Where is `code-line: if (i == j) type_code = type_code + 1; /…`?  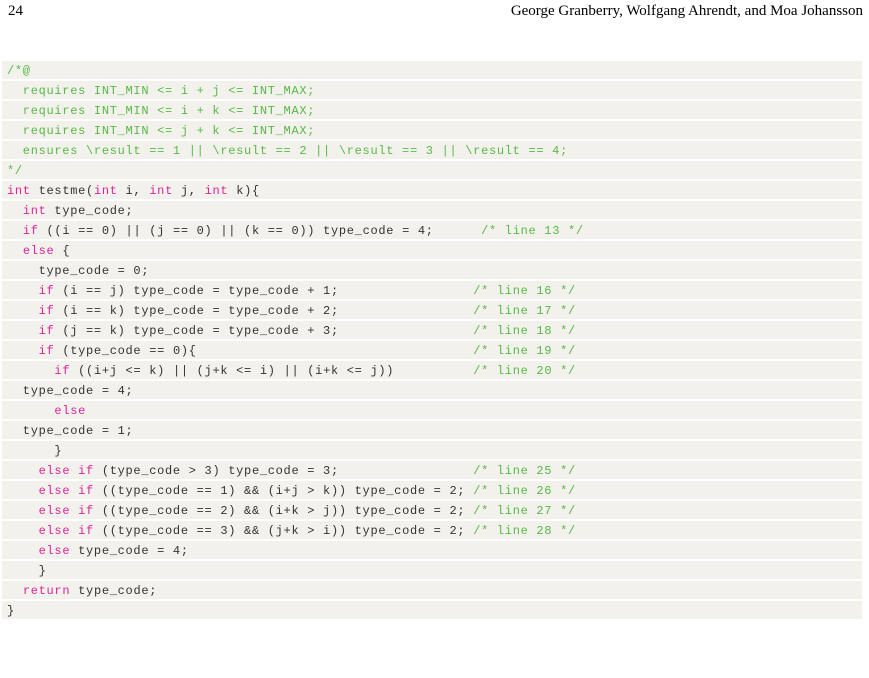 code-line: if (i == j) type_code = type_code + 1; /… is located at coordinates (432, 291).